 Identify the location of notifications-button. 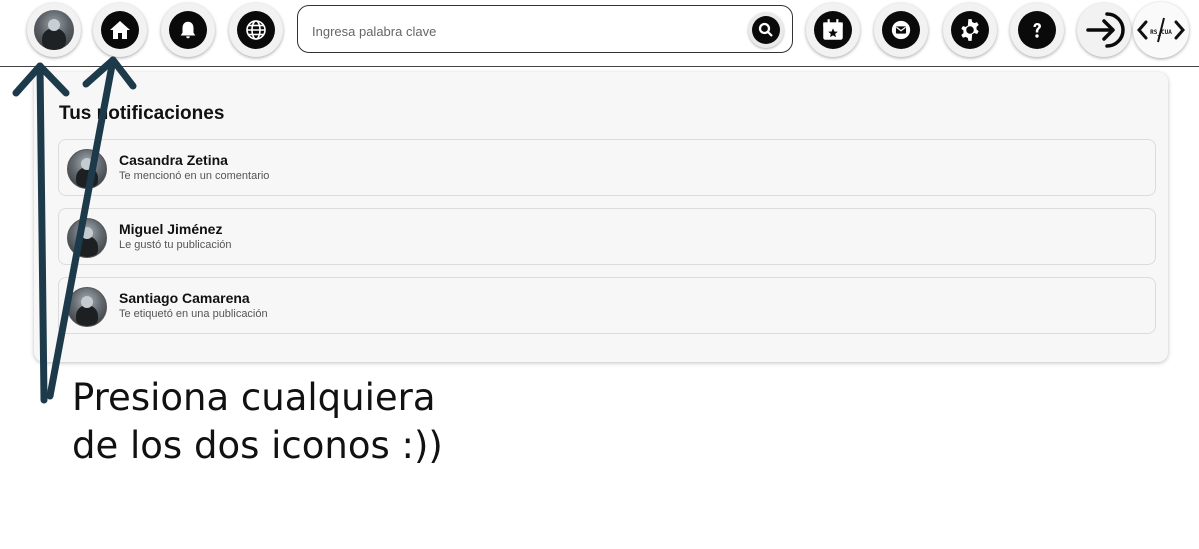
(188, 30).